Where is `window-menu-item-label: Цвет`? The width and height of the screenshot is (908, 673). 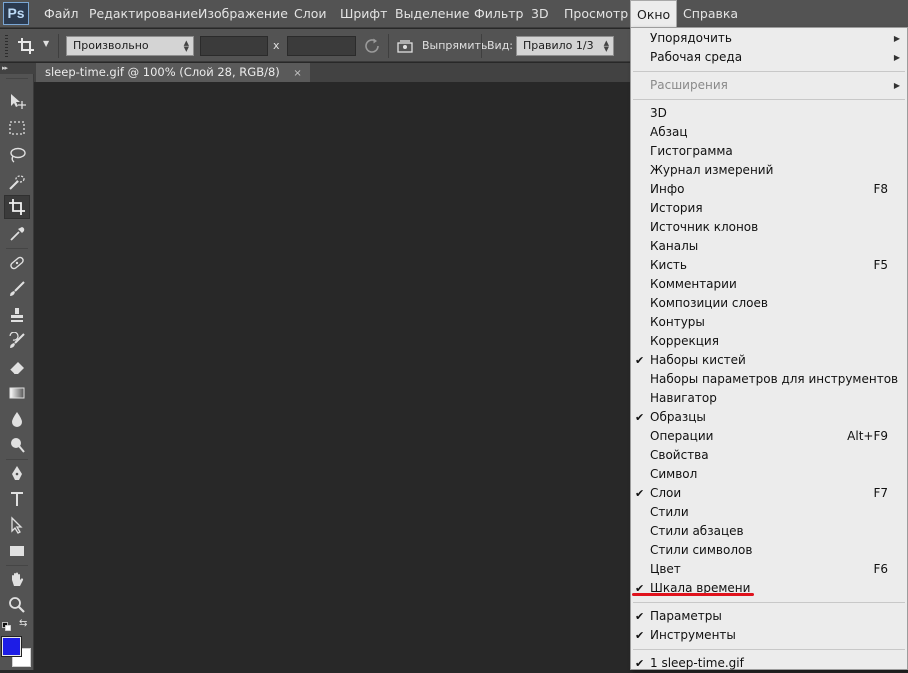 window-menu-item-label: Цвет is located at coordinates (665, 569).